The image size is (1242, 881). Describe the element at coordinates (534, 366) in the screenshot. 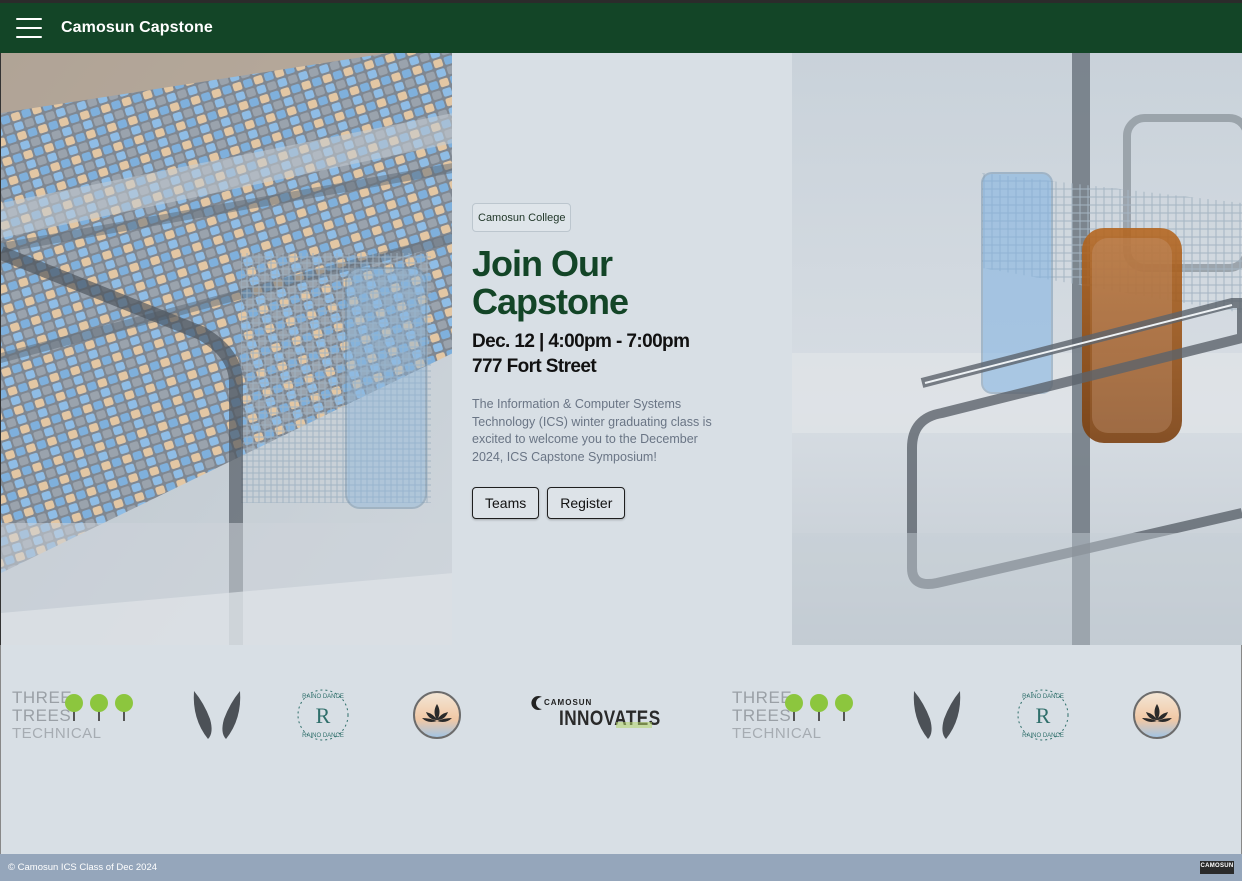

I see `event-address: 777 Fort Street` at that location.